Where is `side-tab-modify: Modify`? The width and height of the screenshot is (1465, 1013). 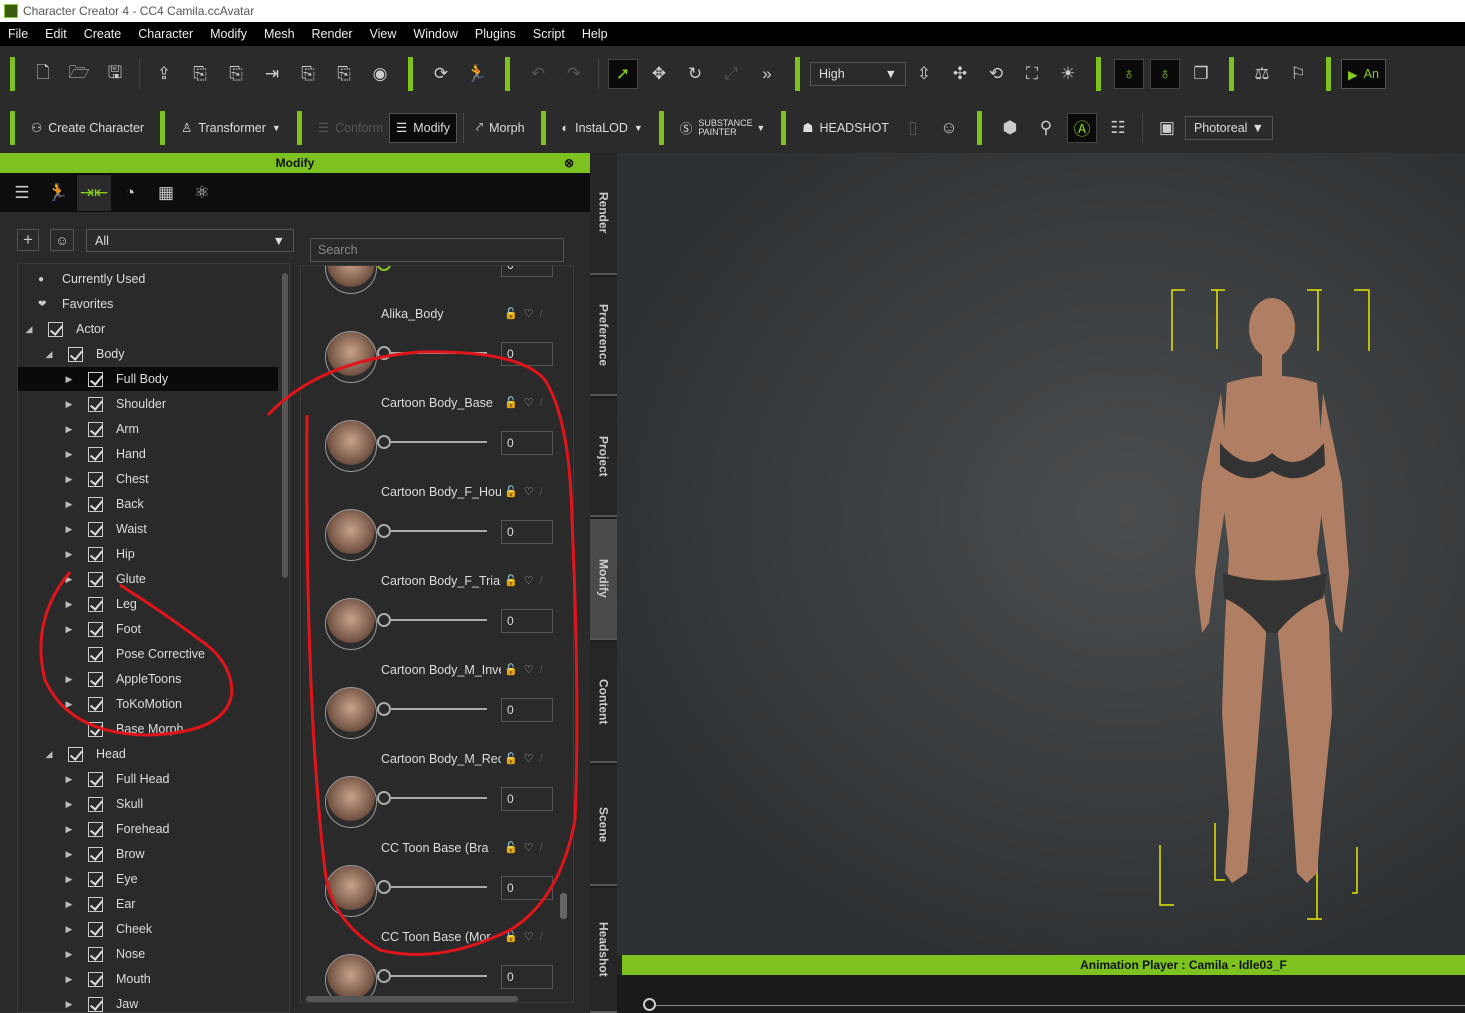 side-tab-modify: Modify is located at coordinates (603, 579).